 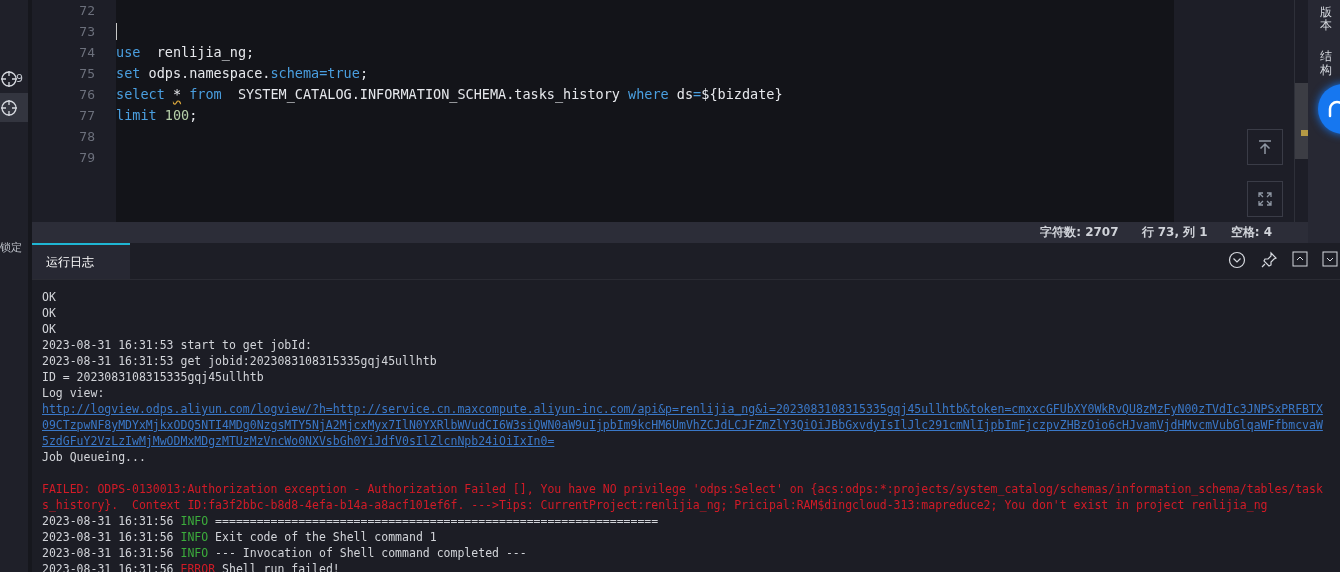 What do you see at coordinates (1237, 260) in the screenshot?
I see `chevron-circle-icon` at bounding box center [1237, 260].